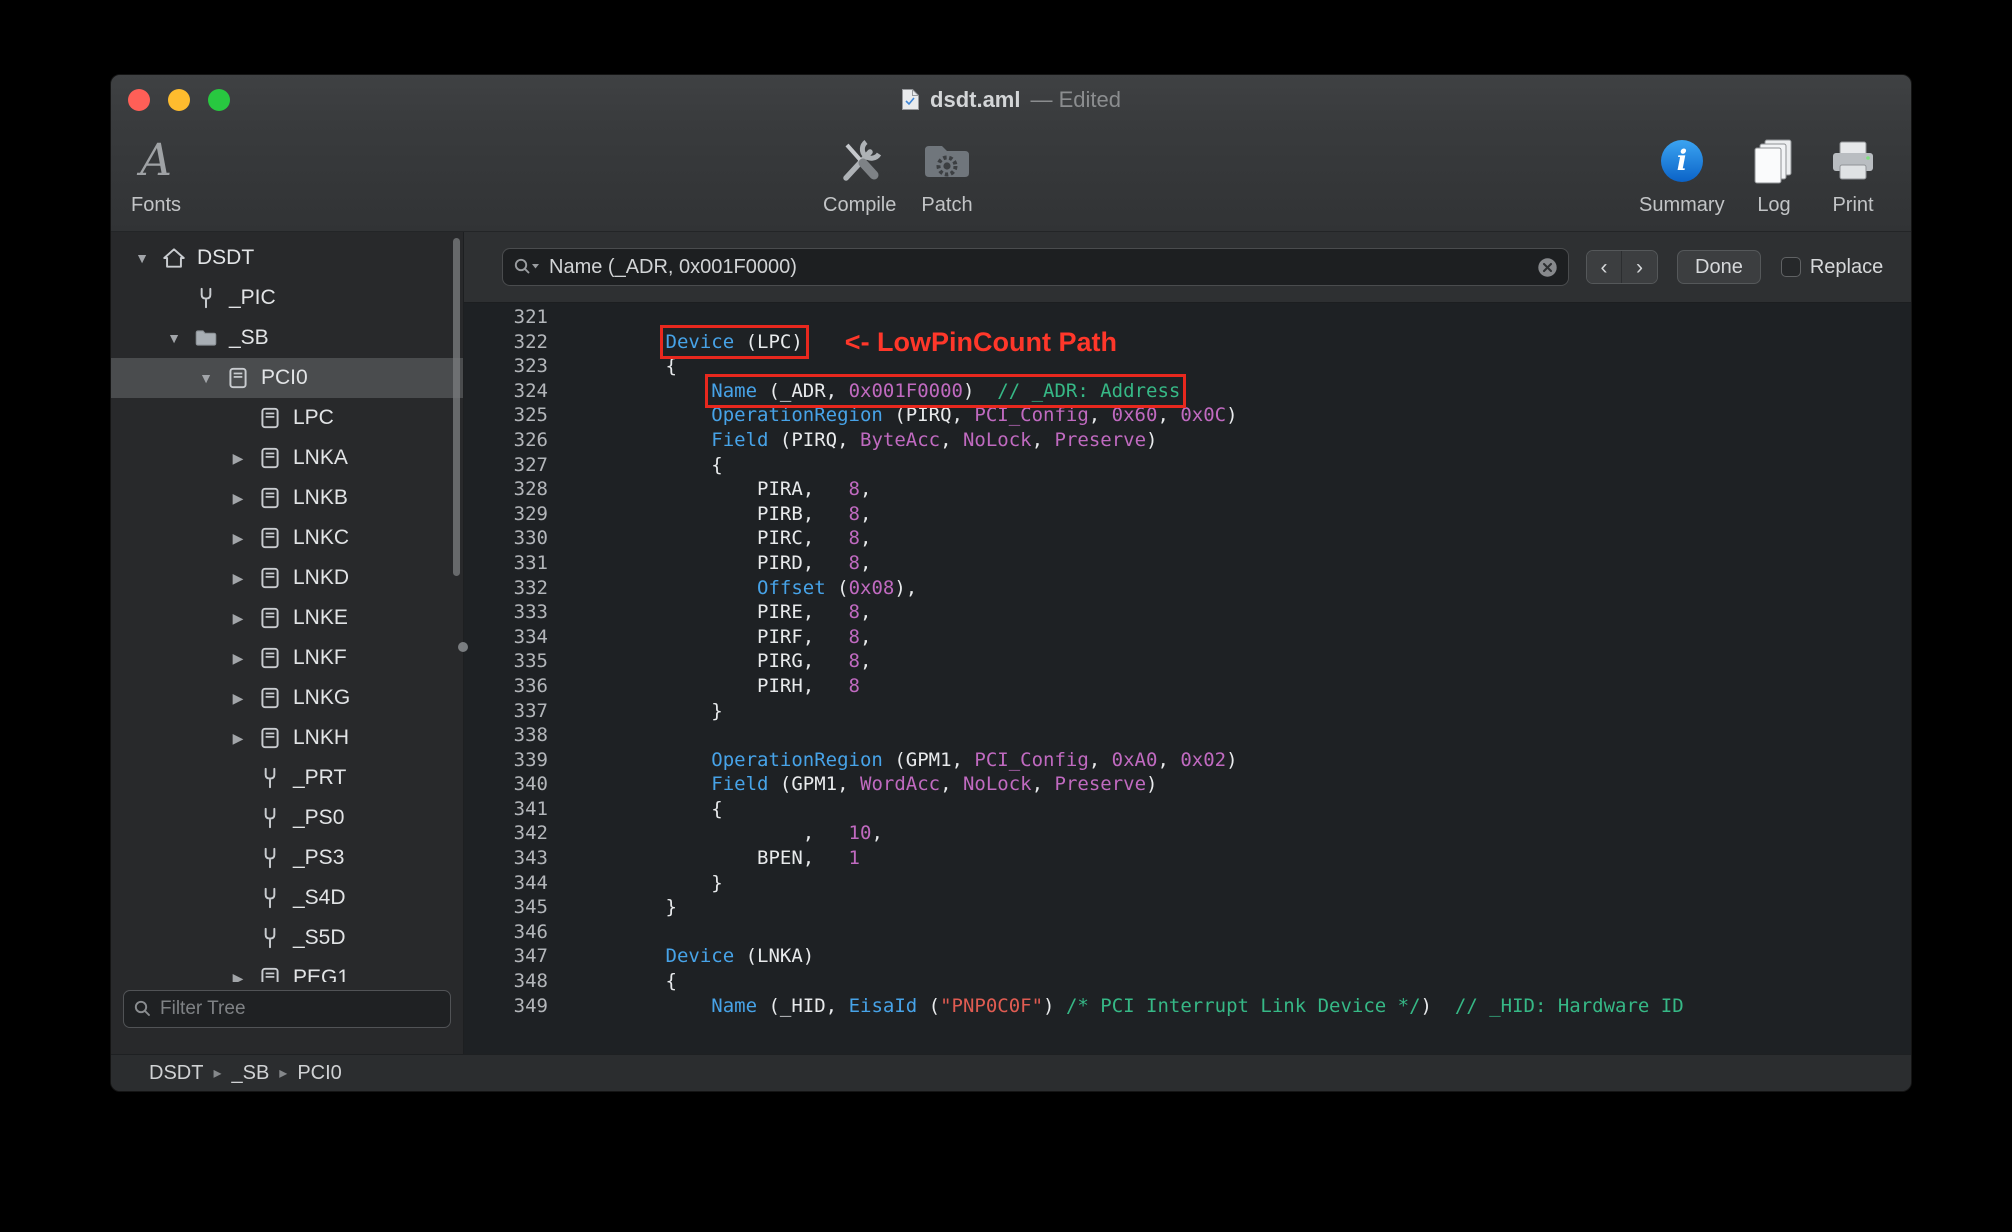 This screenshot has height=1232, width=2012. Describe the element at coordinates (287, 338) in the screenshot. I see `sidebar-item-_sb: ▼ _SB` at that location.